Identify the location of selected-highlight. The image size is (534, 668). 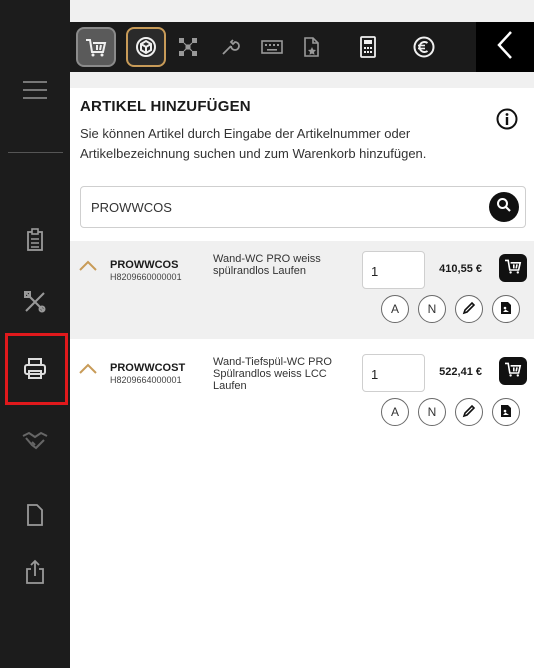
(36, 369).